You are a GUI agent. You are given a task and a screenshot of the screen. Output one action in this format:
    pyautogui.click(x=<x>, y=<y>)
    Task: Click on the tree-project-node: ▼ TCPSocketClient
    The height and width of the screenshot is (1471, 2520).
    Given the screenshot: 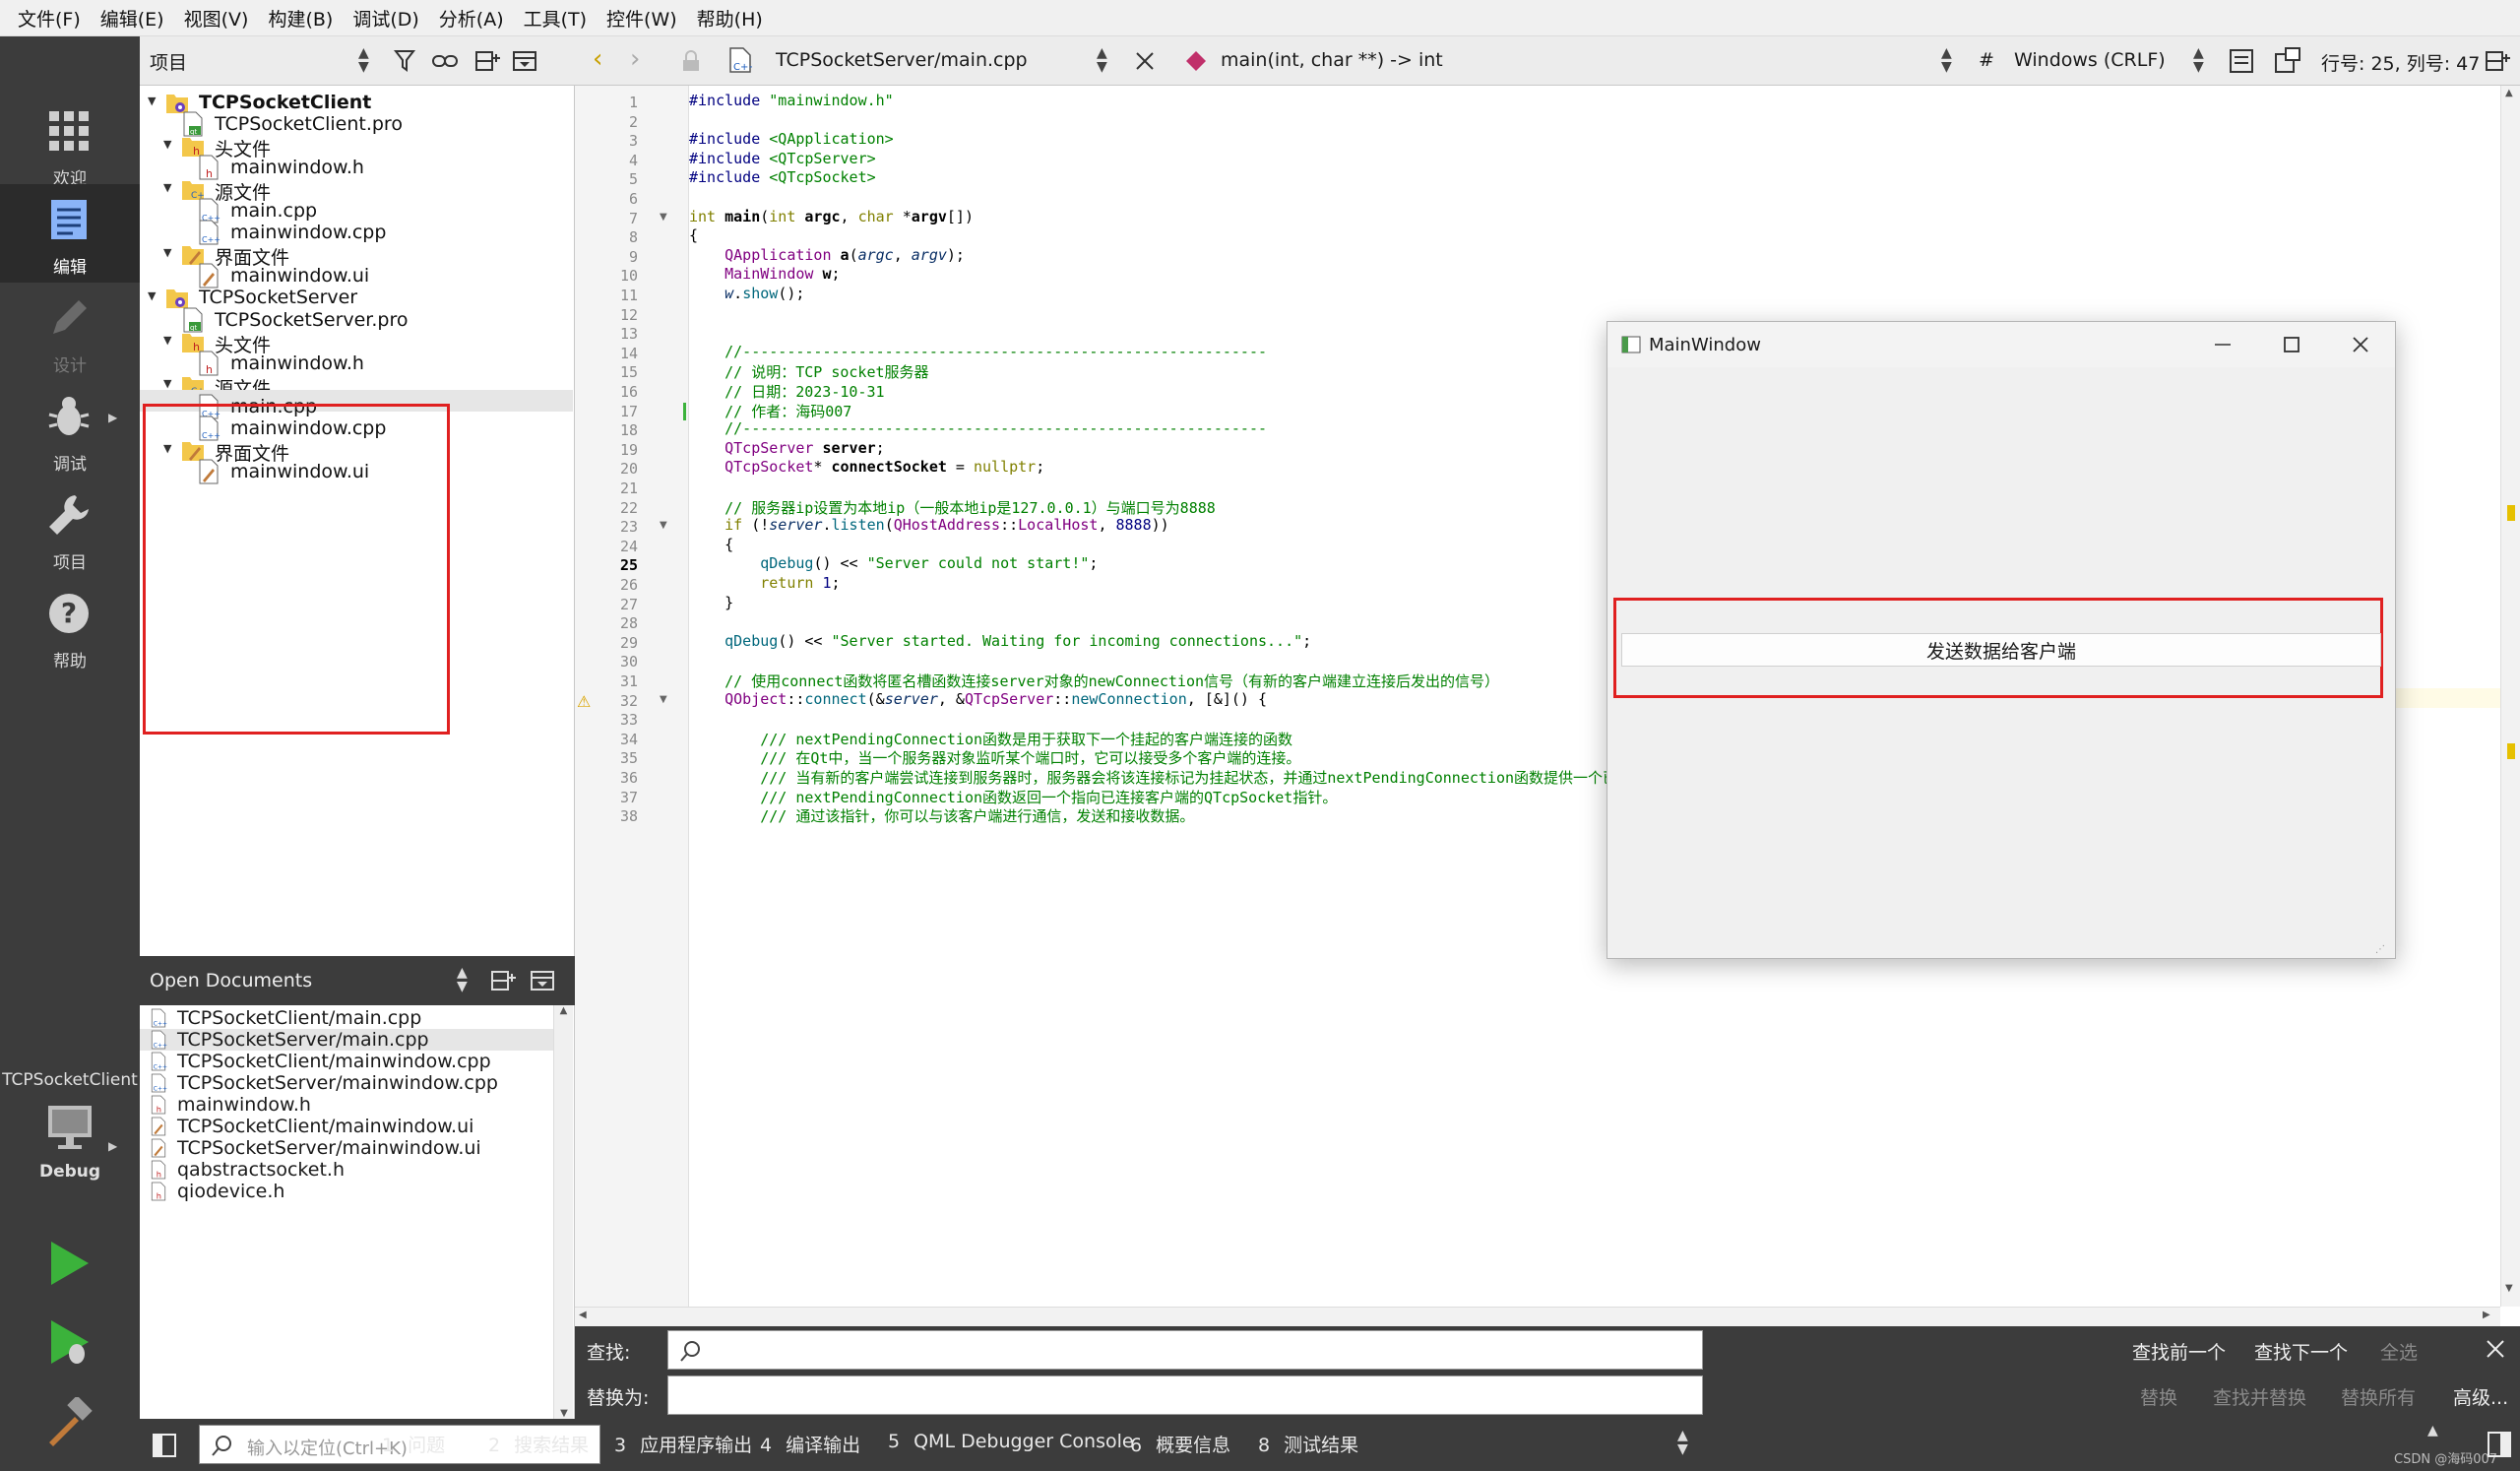 What is the action you would take?
    pyautogui.click(x=356, y=99)
    